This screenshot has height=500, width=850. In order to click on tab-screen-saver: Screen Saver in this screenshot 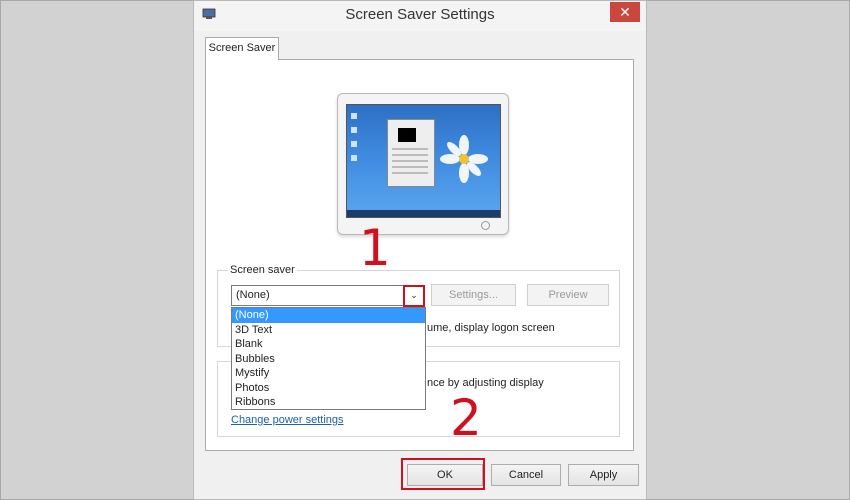, I will do `click(242, 48)`.